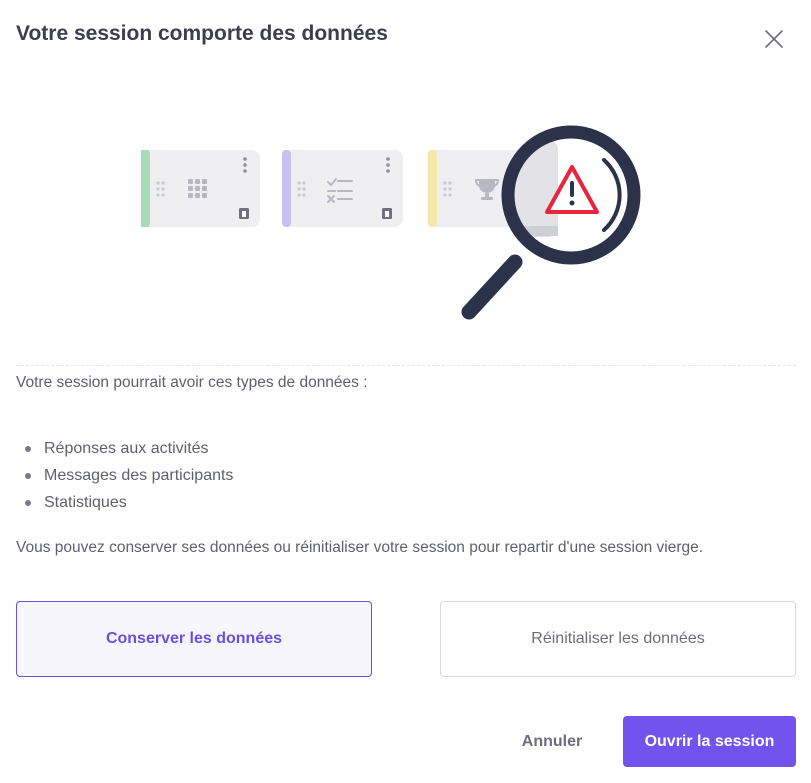 The image size is (811, 783). Describe the element at coordinates (124, 451) in the screenshot. I see `list-item: Réponses aux activités` at that location.